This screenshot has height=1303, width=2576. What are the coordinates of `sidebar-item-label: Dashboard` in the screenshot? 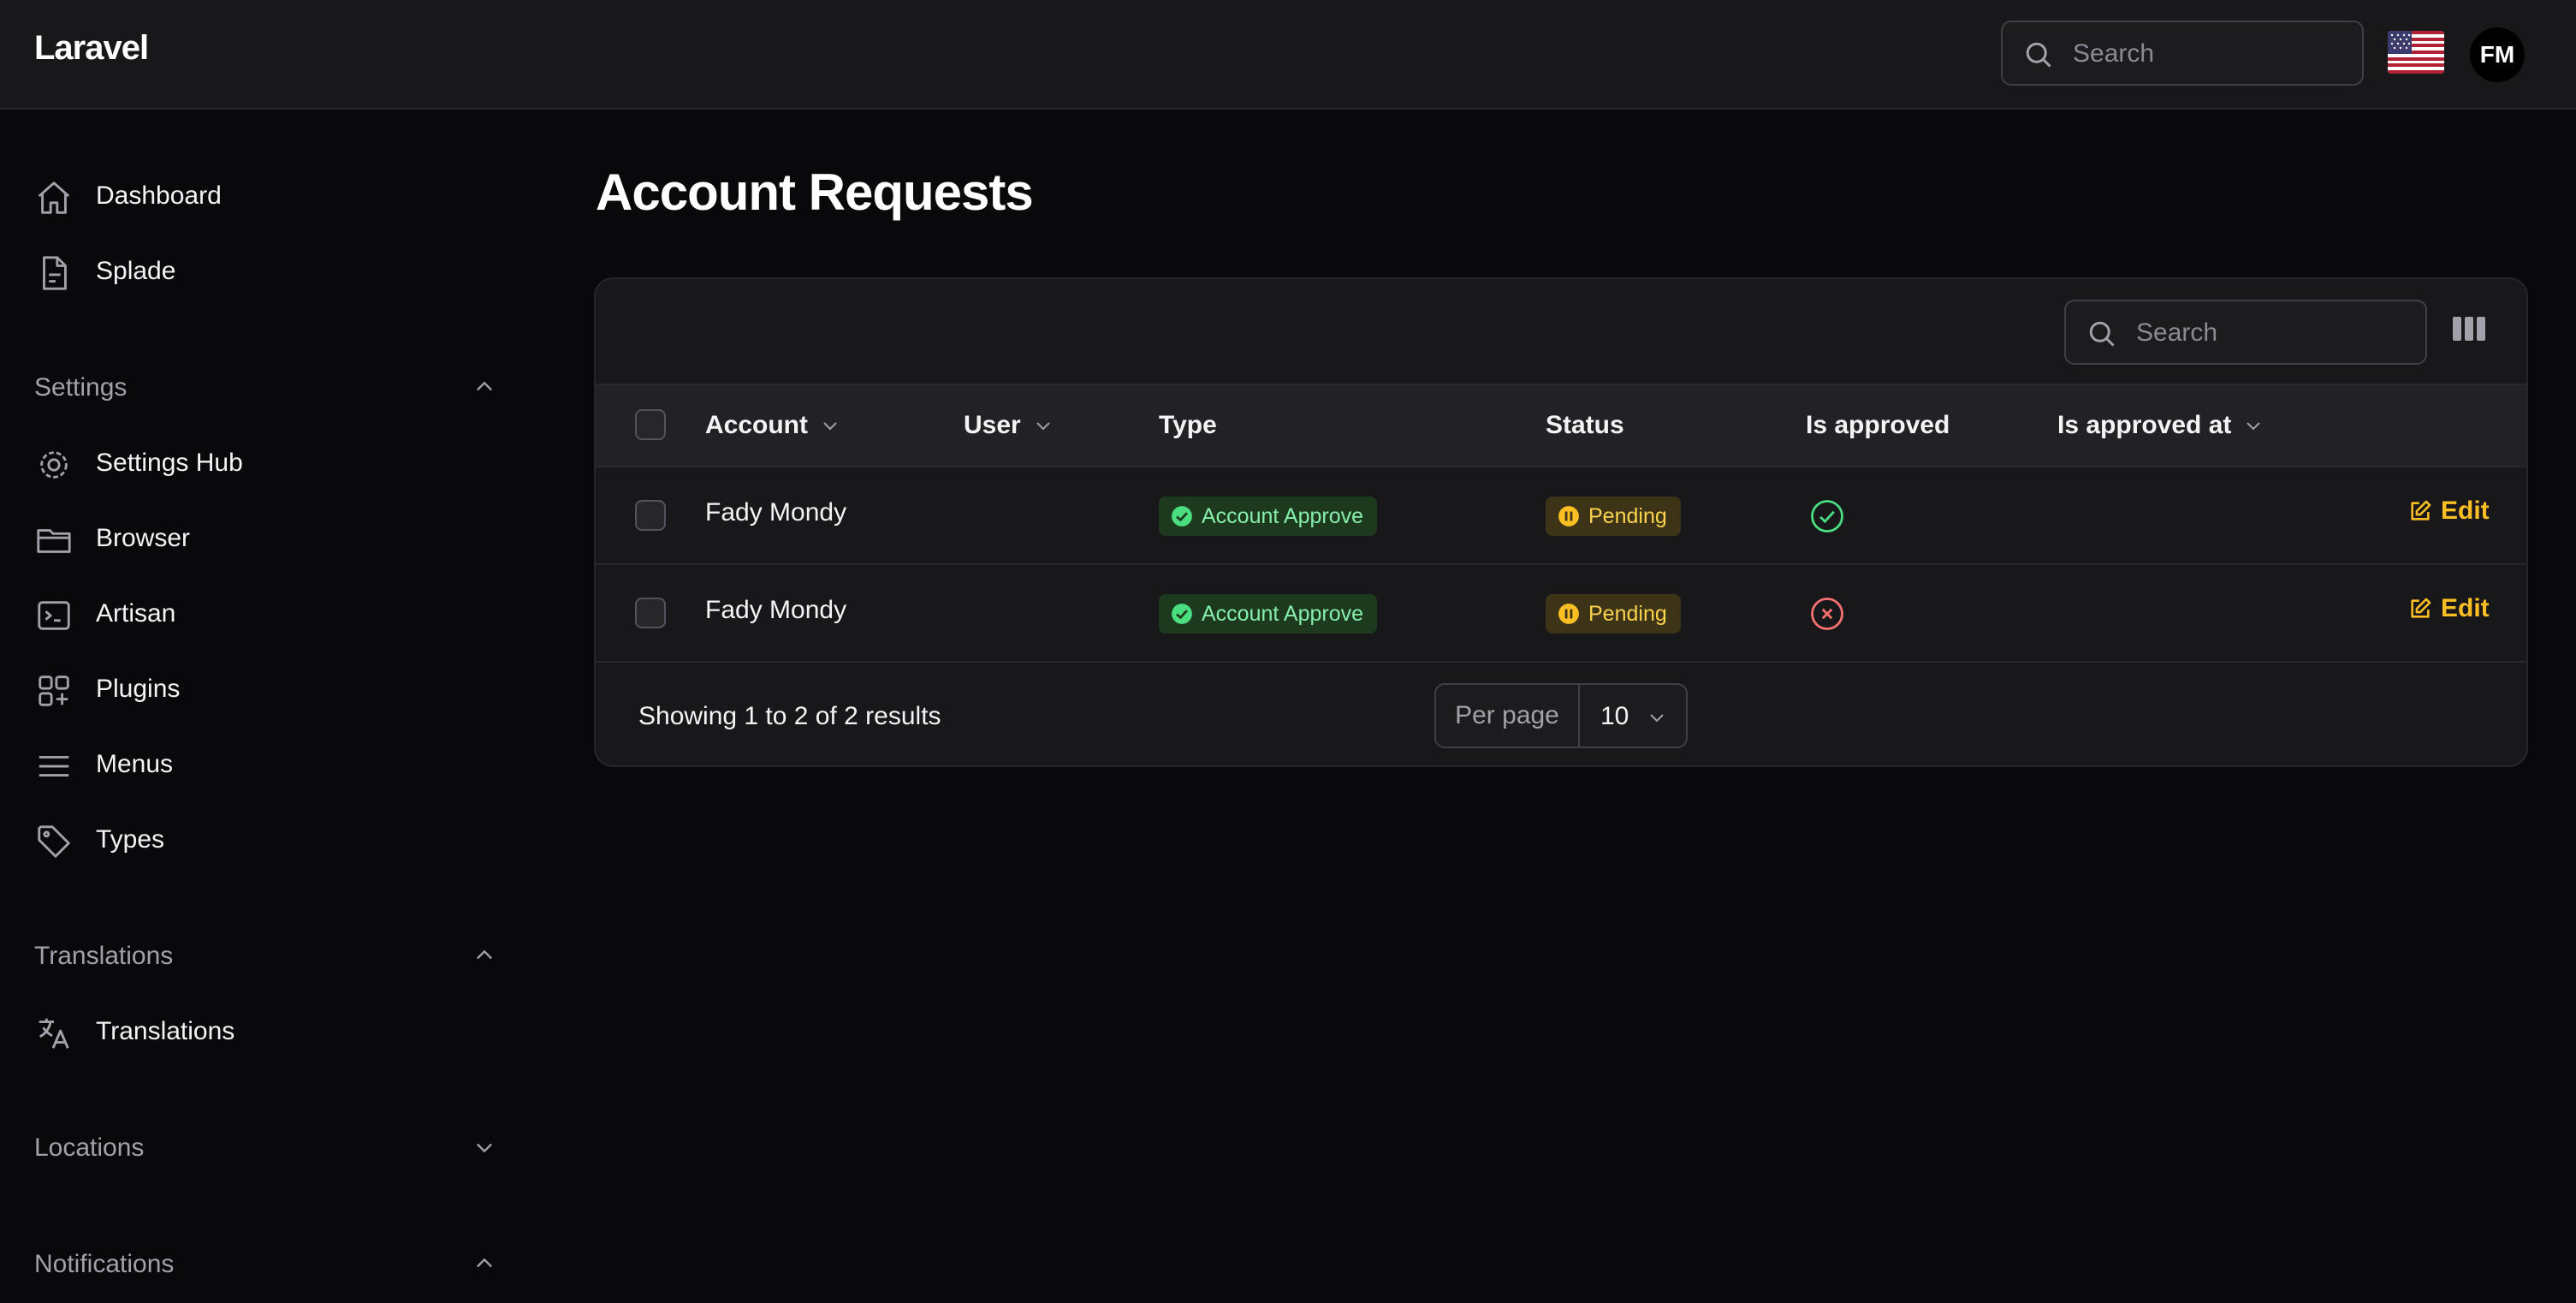 It's located at (159, 195).